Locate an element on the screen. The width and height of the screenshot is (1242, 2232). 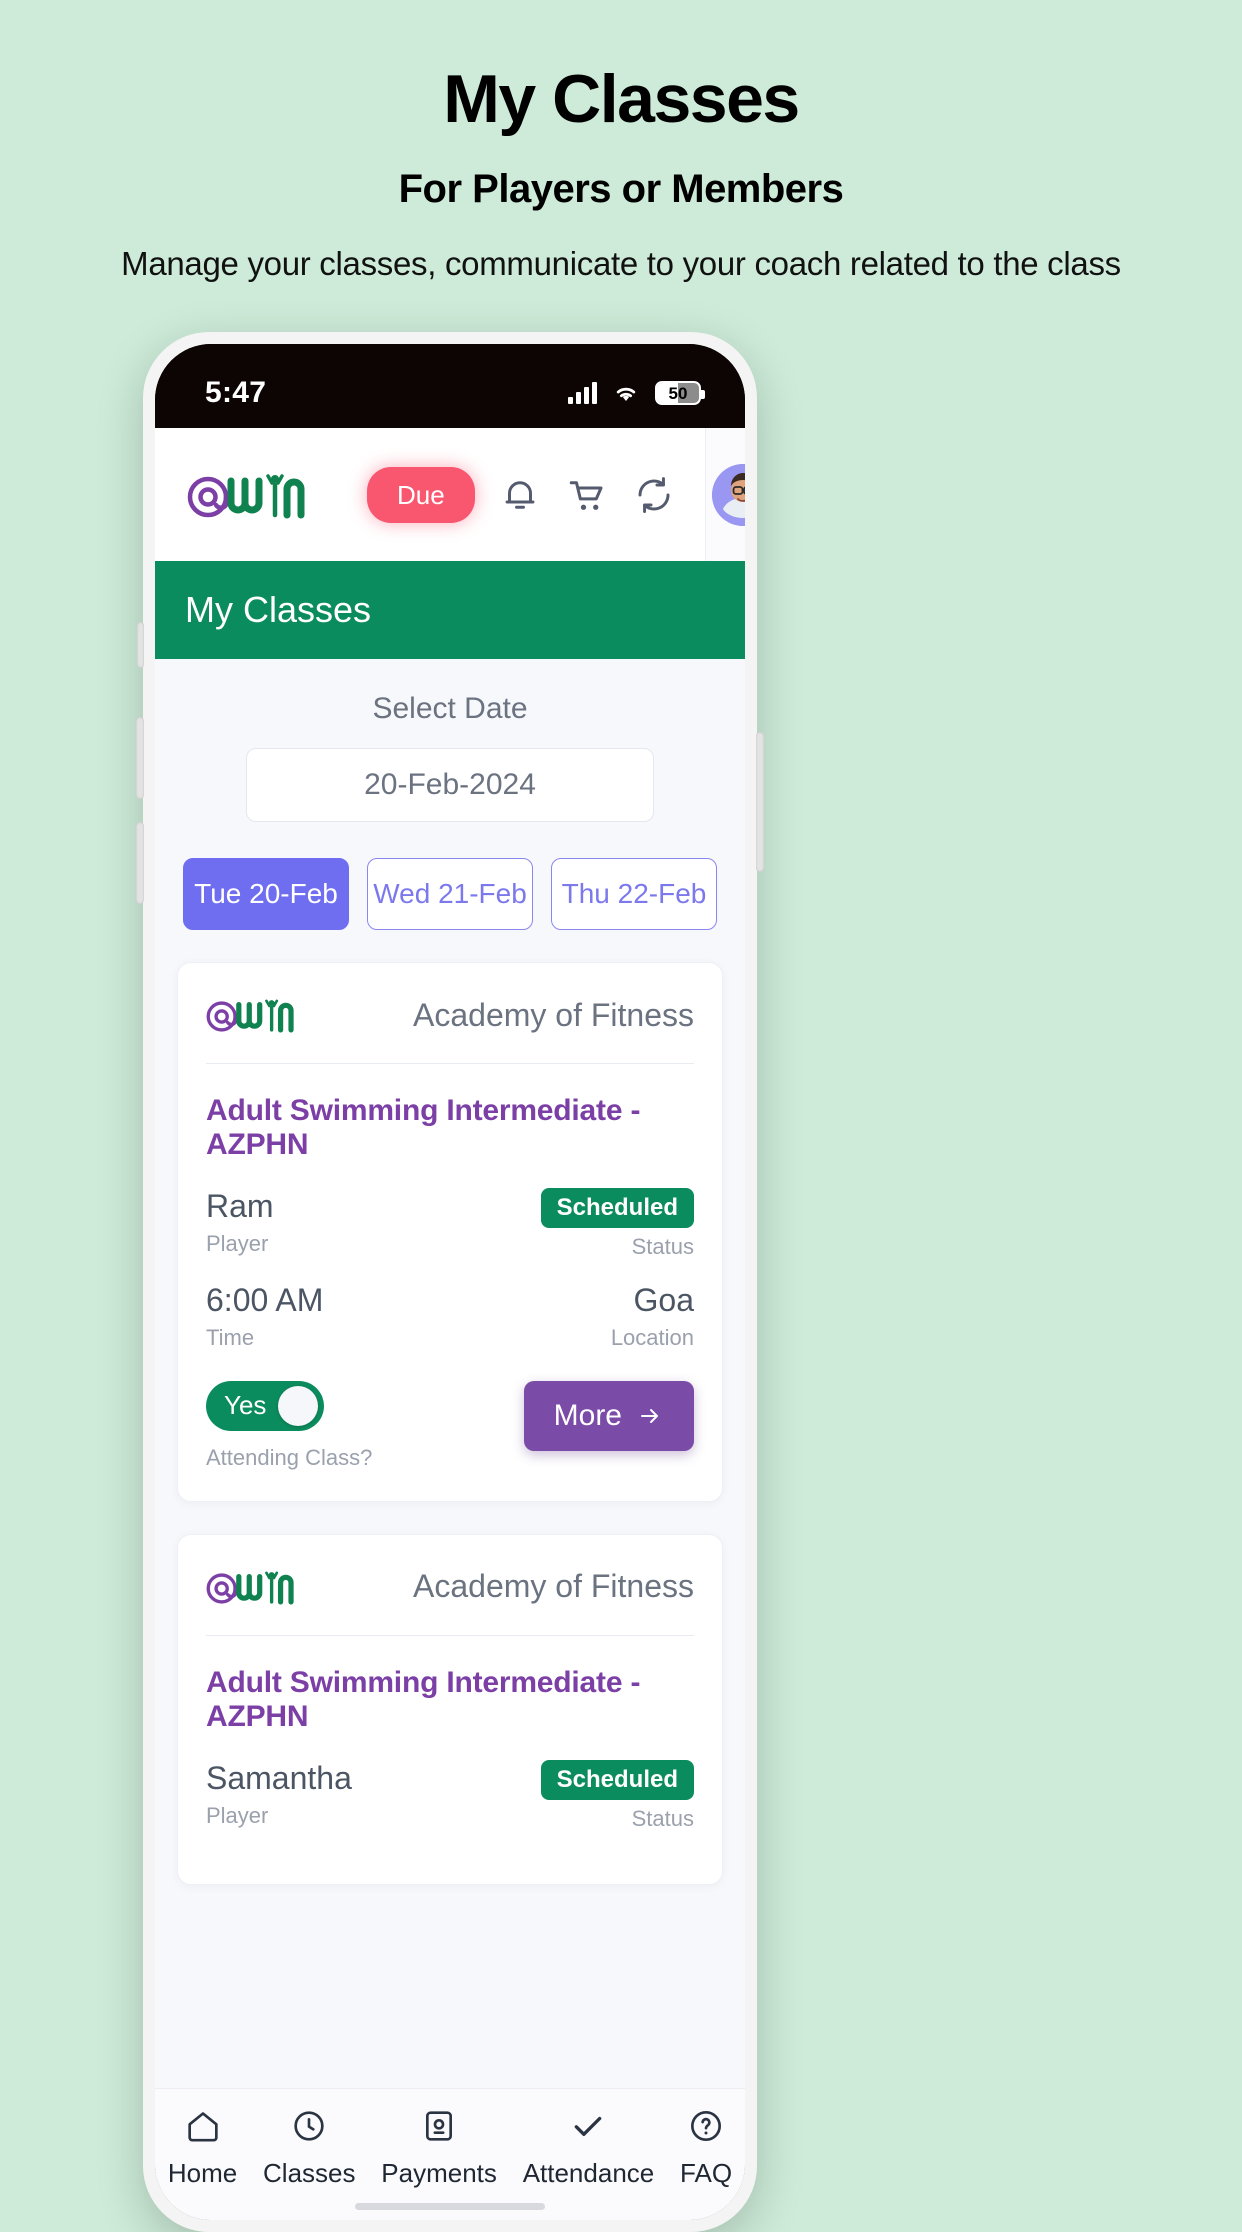
toggle-label: Yes is located at coordinates (245, 1405).